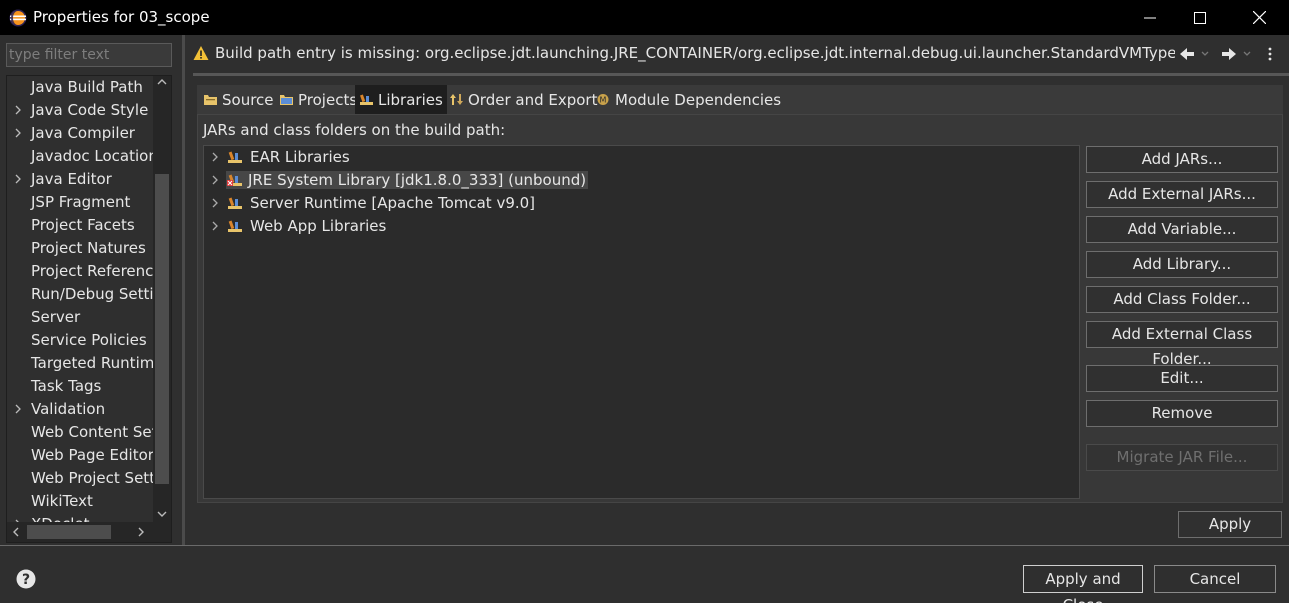 This screenshot has height=603, width=1289. I want to click on library-row: Server Runtime [Apache Tomcat v9.0], so click(641, 203).